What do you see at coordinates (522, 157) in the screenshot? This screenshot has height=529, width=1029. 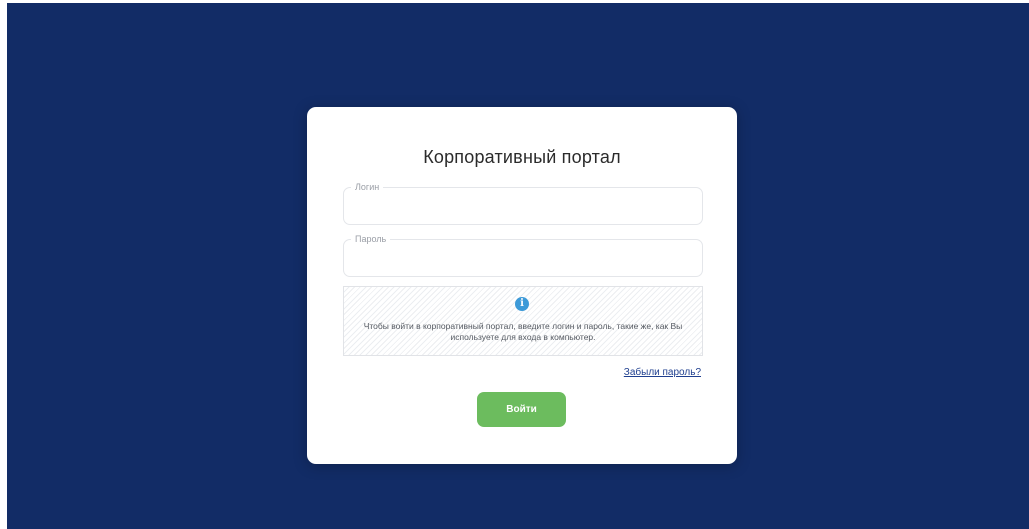 I see `page-title: Корпоративный портал` at bounding box center [522, 157].